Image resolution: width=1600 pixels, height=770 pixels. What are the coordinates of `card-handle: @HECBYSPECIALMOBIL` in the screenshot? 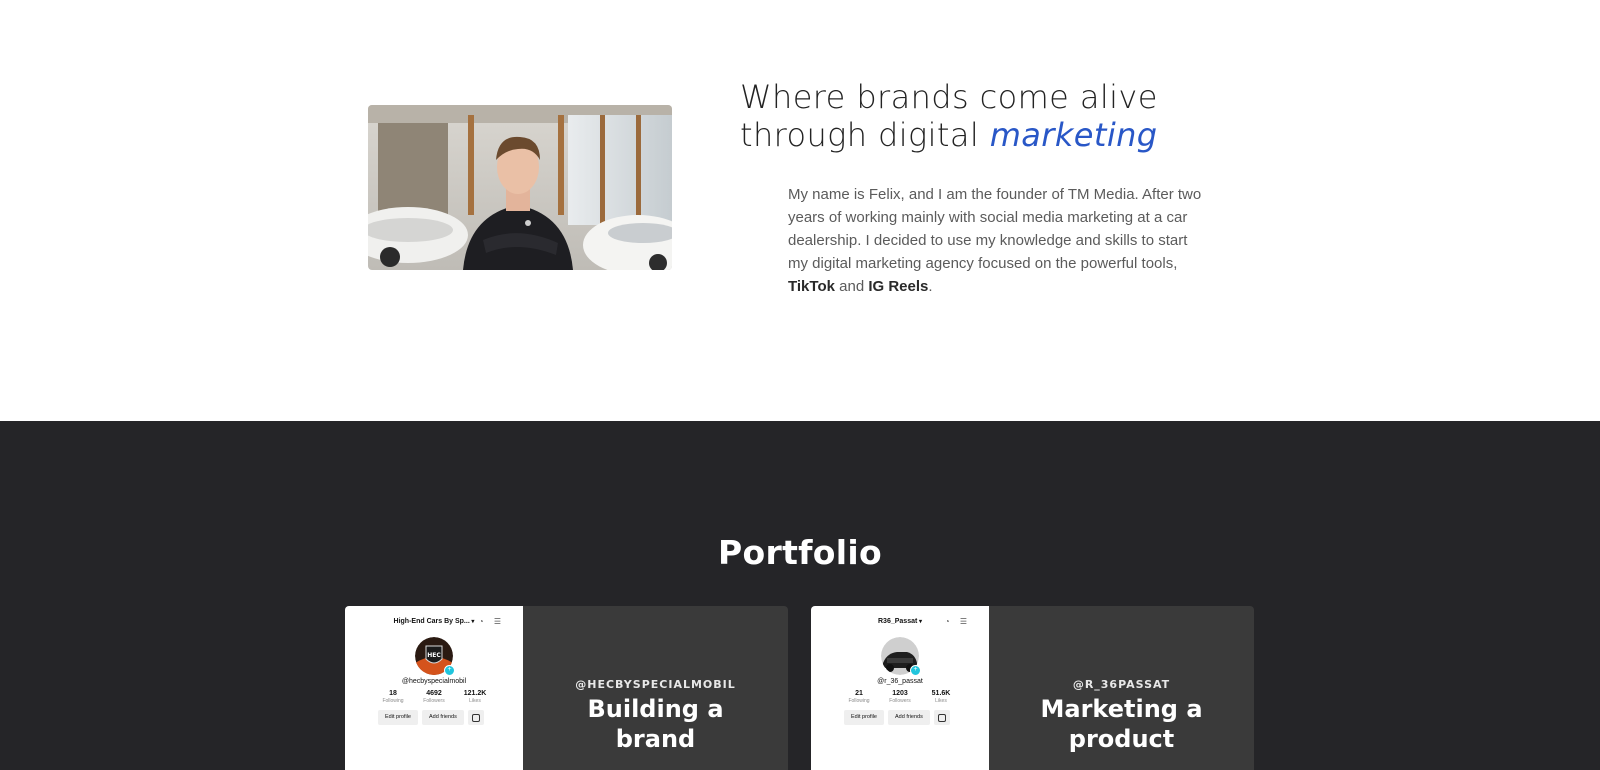 It's located at (655, 684).